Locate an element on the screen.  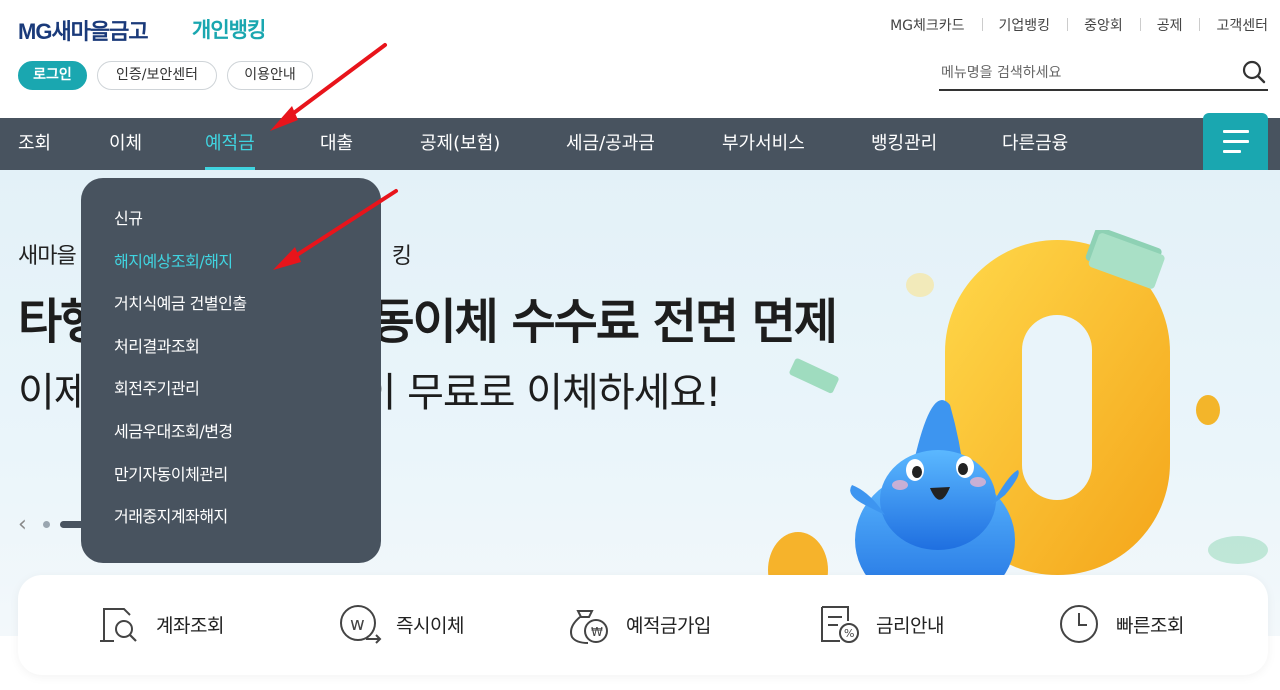
util-link-central: 중앙회 is located at coordinates (1103, 25).